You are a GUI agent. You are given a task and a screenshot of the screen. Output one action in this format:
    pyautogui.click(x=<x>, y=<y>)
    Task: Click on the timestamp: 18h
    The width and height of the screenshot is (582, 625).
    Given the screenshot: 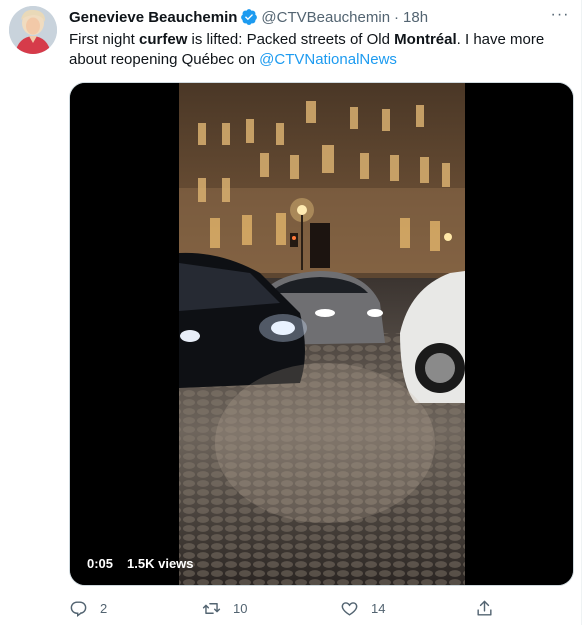 What is the action you would take?
    pyautogui.click(x=415, y=17)
    